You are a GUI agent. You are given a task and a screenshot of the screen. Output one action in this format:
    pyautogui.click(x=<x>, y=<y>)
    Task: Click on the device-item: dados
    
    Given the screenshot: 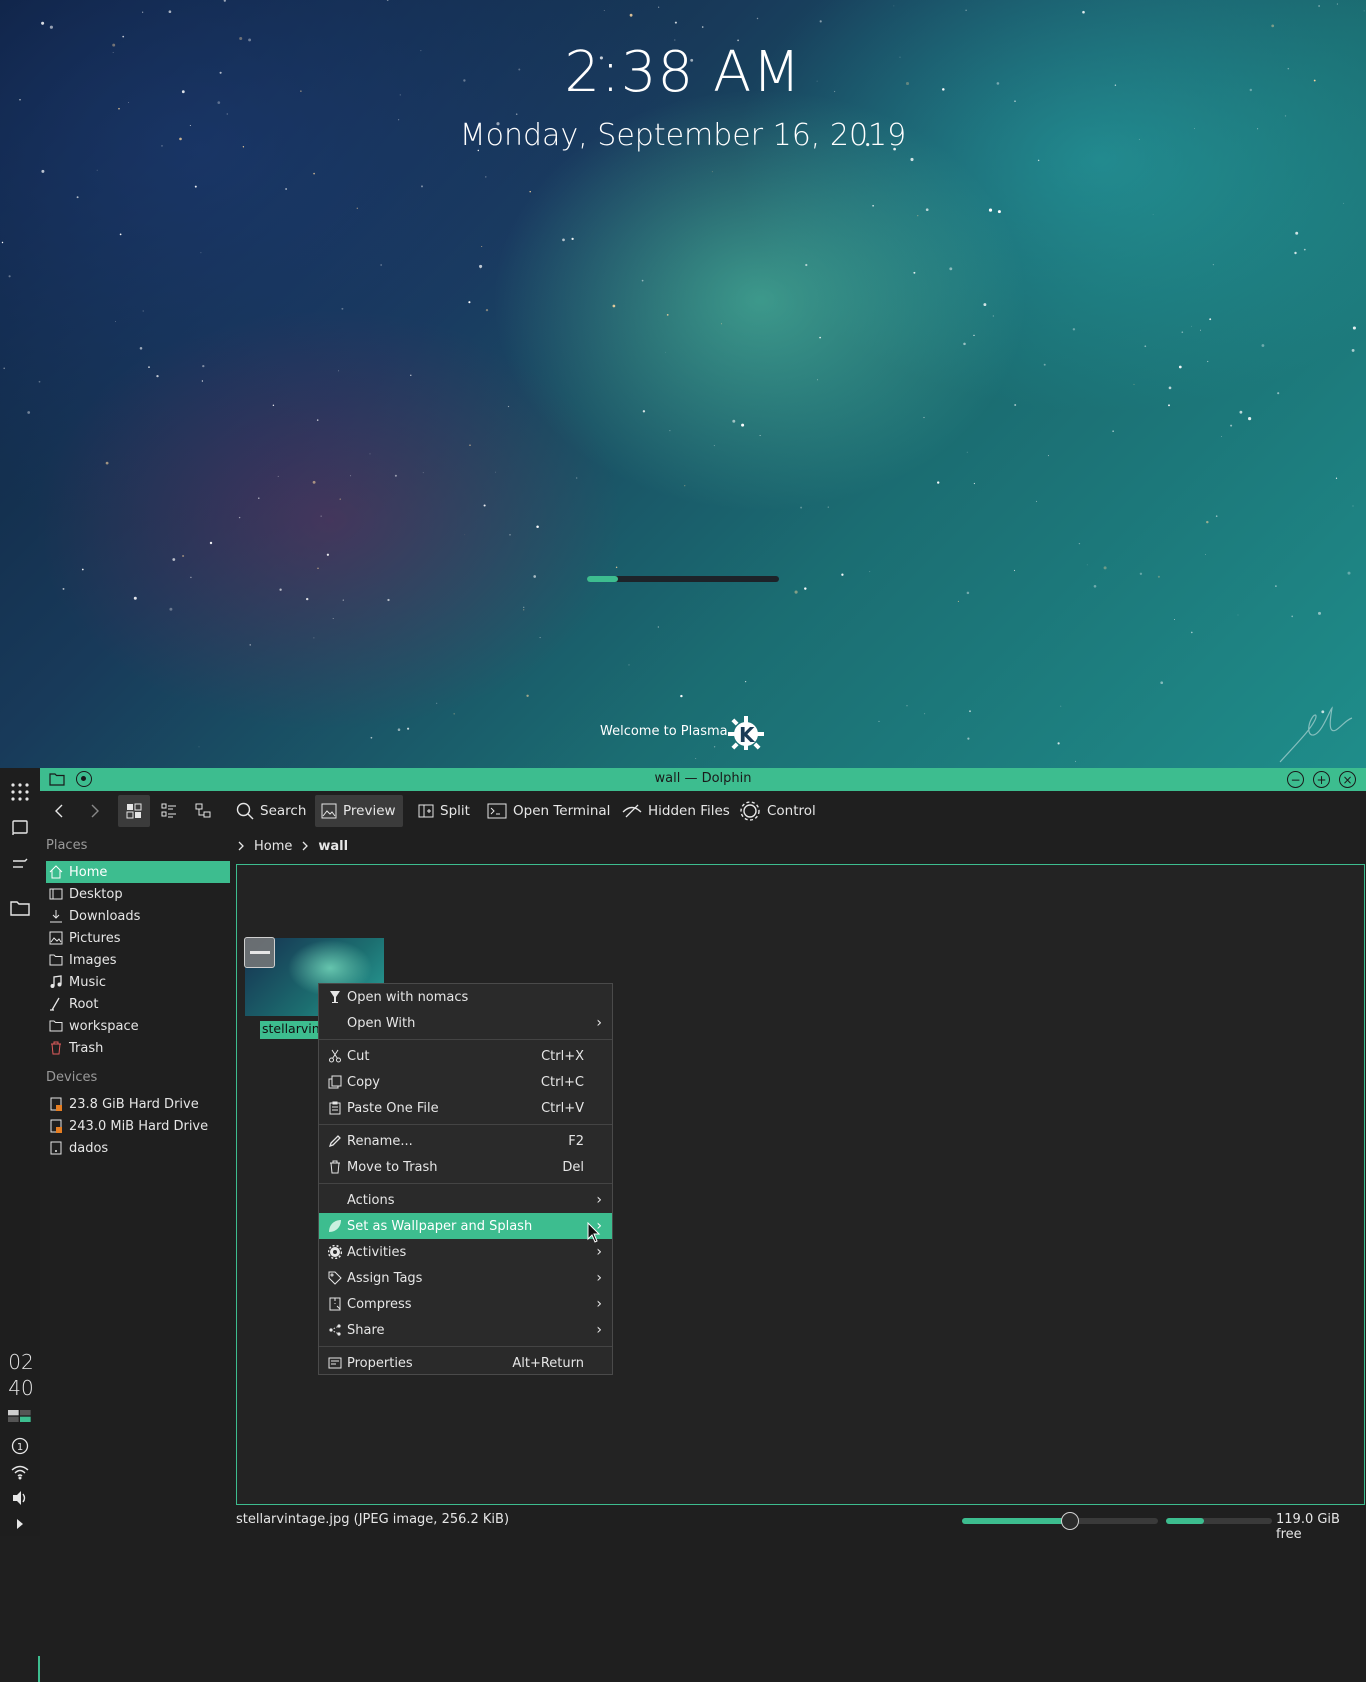 What is the action you would take?
    pyautogui.click(x=138, y=1148)
    